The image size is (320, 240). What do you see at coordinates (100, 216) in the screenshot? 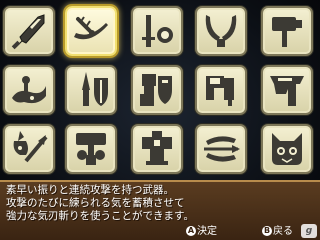
I see `description-line-3: 強力な気刃斬りを使うことができます。` at bounding box center [100, 216].